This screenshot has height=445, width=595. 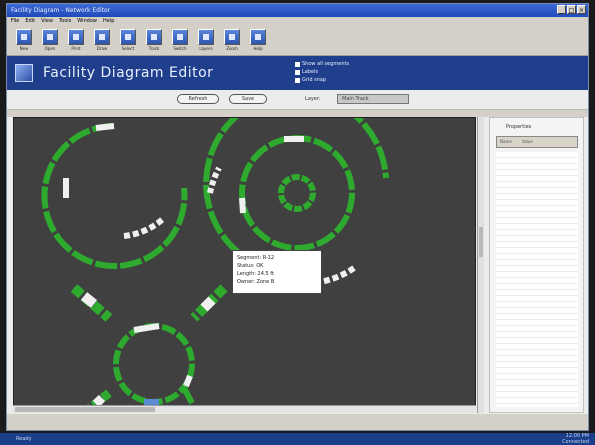 What do you see at coordinates (480, 265) in the screenshot?
I see `vertical-scrollbar` at bounding box center [480, 265].